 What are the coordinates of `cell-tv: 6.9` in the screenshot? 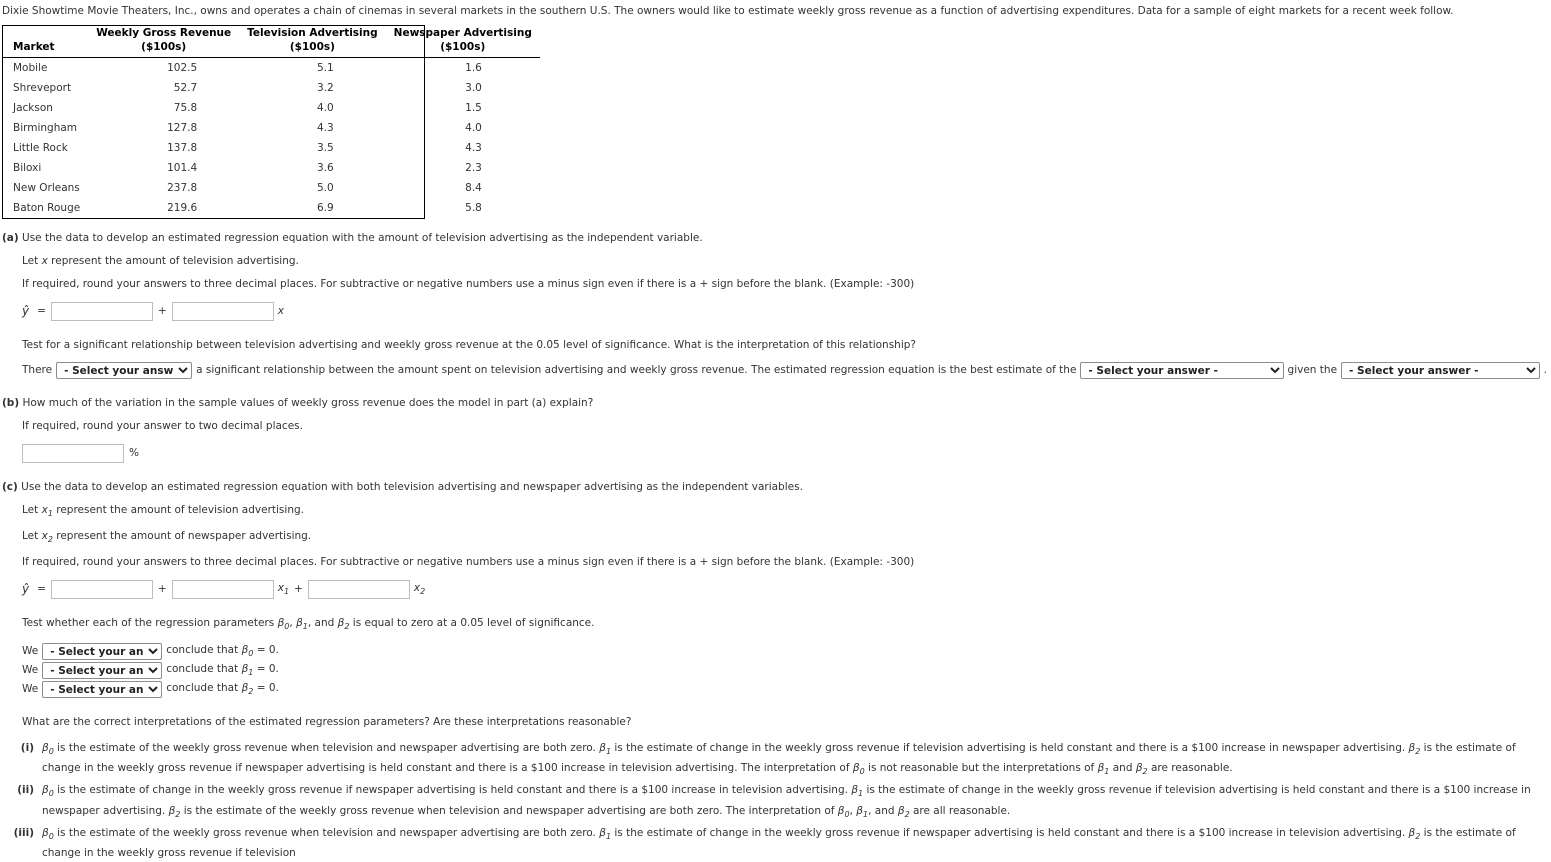 It's located at (325, 208).